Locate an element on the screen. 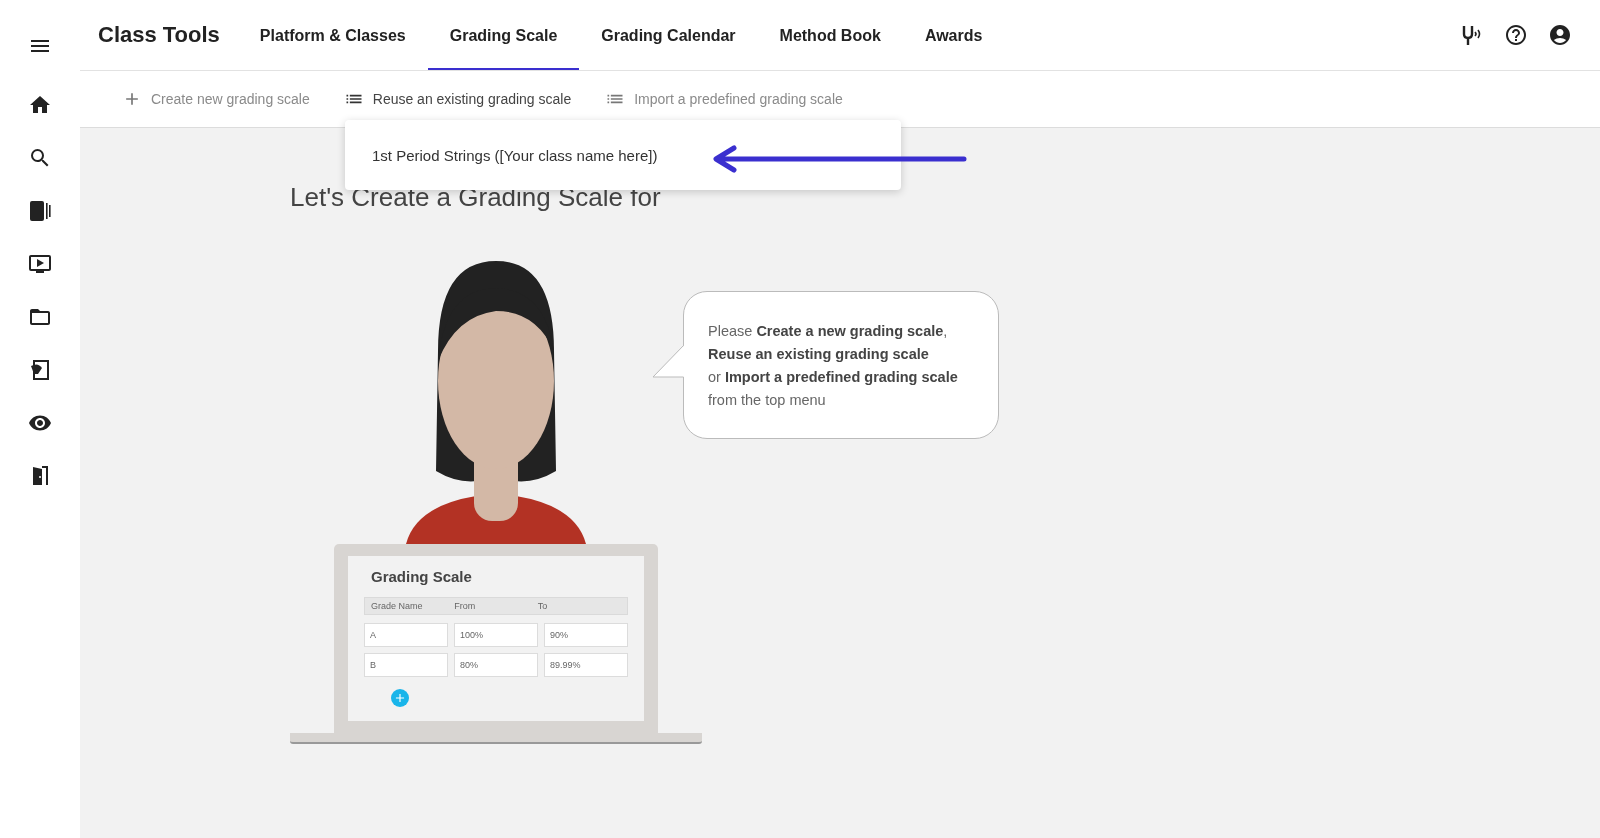  table-cell: 100% is located at coordinates (496, 635).